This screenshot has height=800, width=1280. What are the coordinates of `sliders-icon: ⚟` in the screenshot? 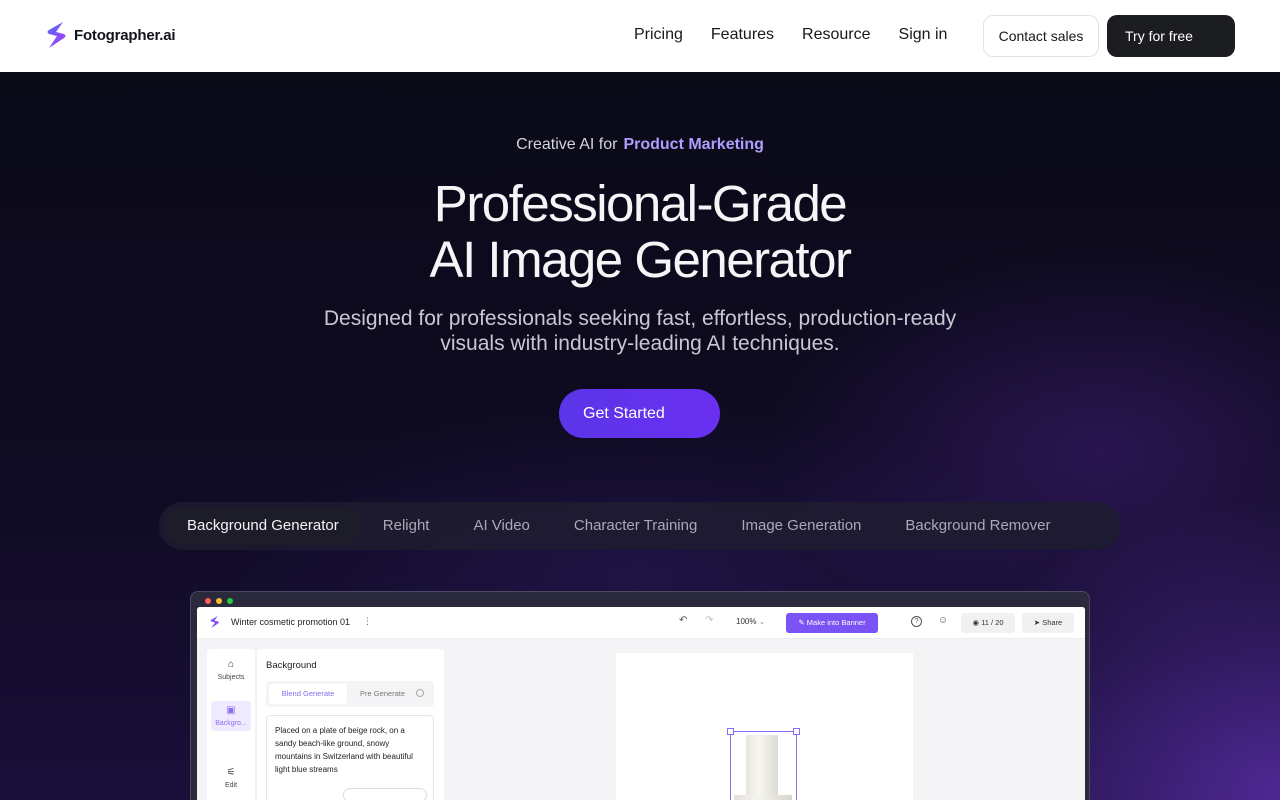 It's located at (231, 772).